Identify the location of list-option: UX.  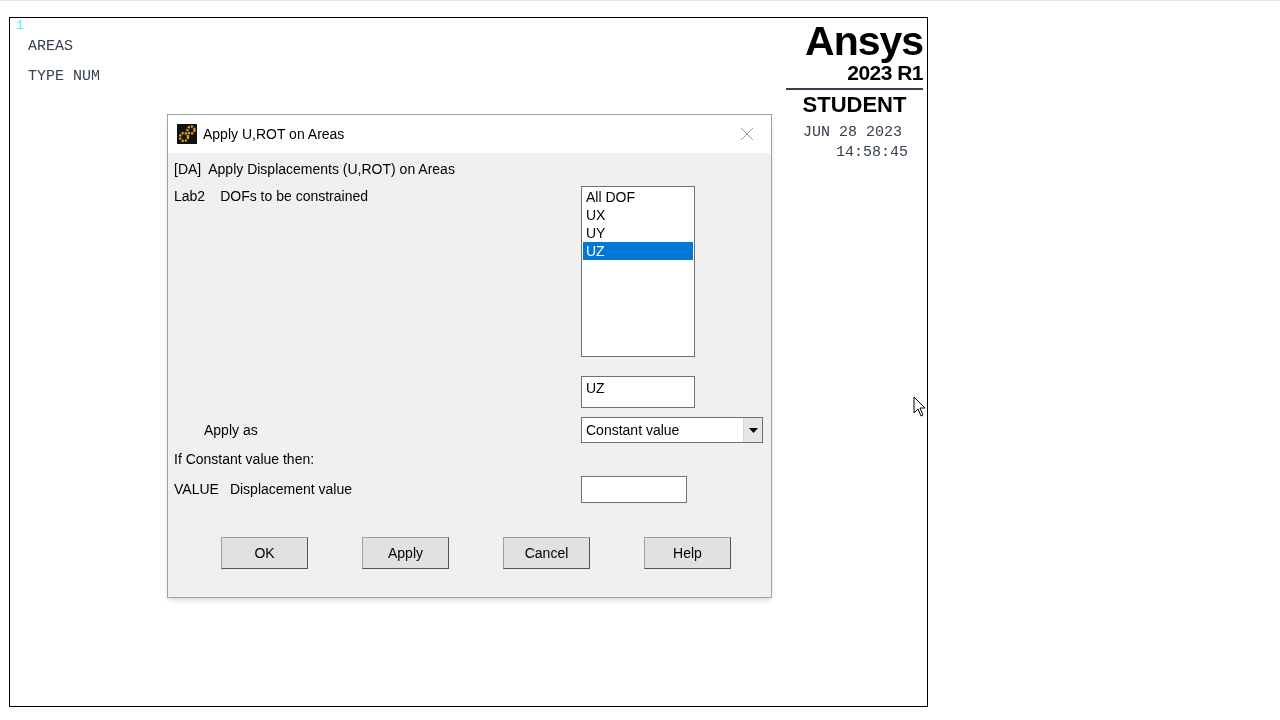
(638, 215).